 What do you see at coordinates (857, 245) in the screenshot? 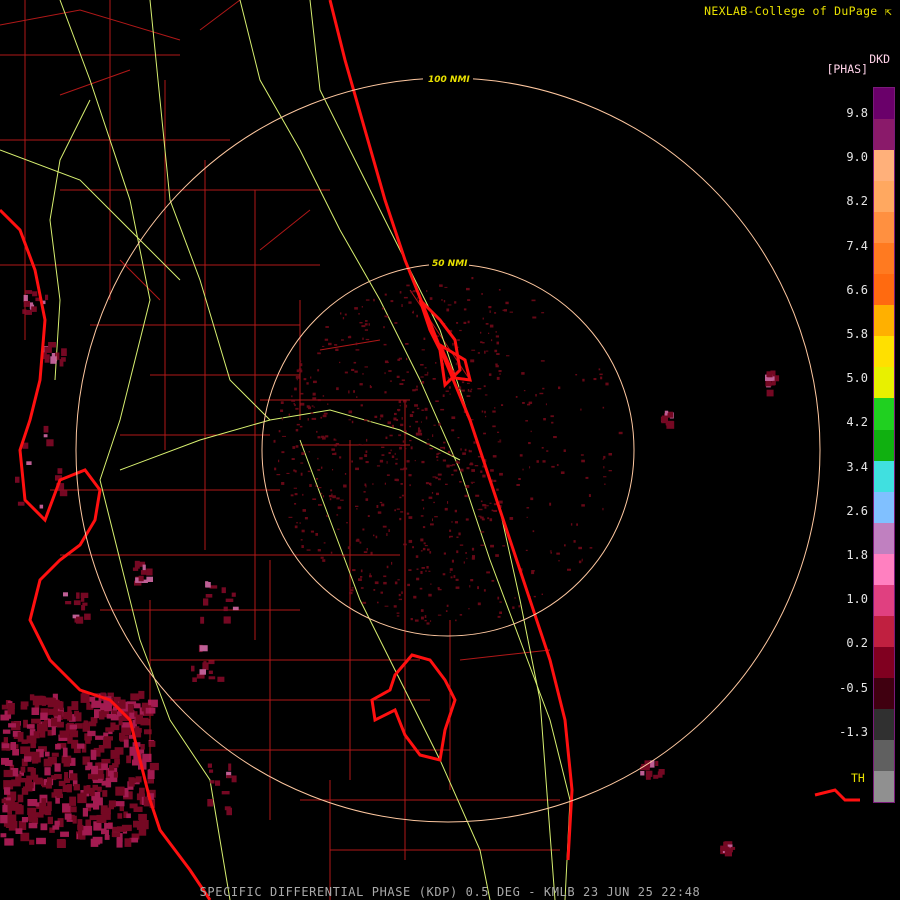
I see `color-scale-tick-label: 7.4` at bounding box center [857, 245].